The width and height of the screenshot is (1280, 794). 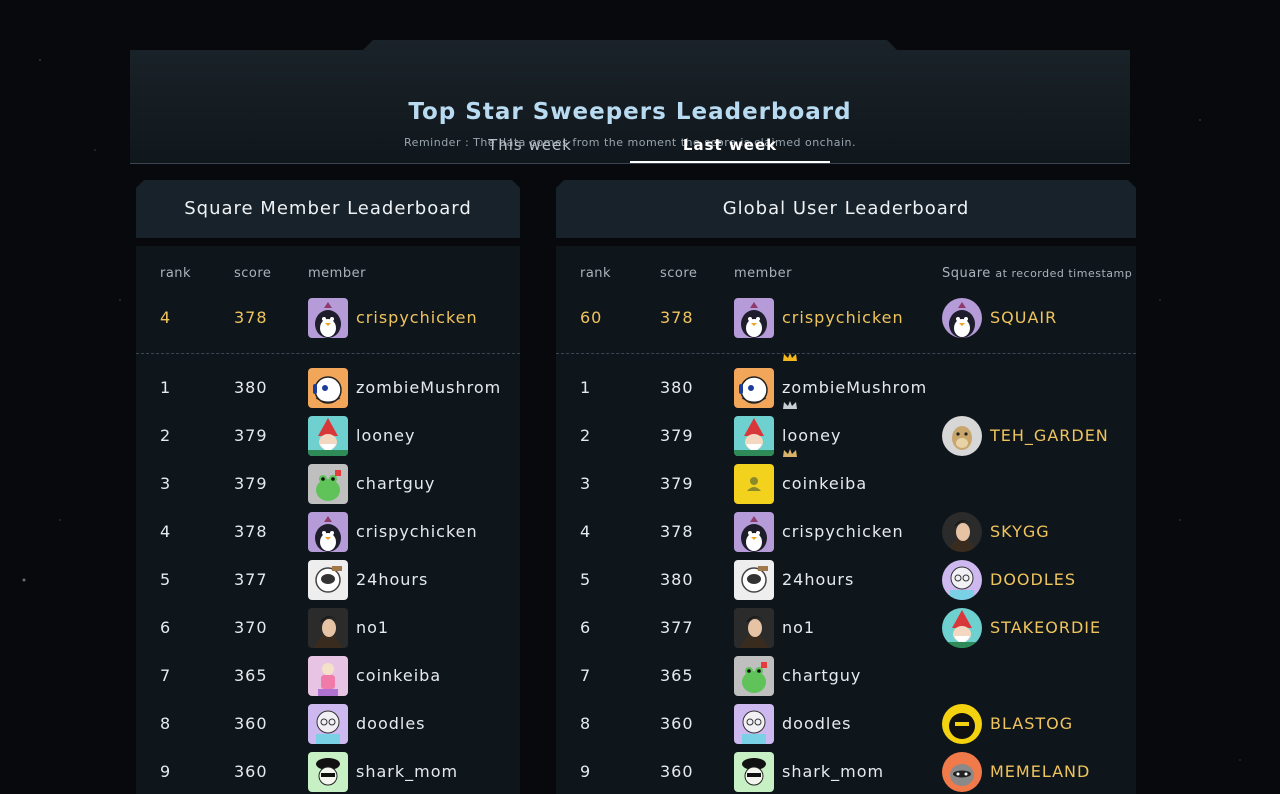 What do you see at coordinates (846, 318) in the screenshot?
I see `my-rank-row: 60 378 crispychicken SQUAIR` at bounding box center [846, 318].